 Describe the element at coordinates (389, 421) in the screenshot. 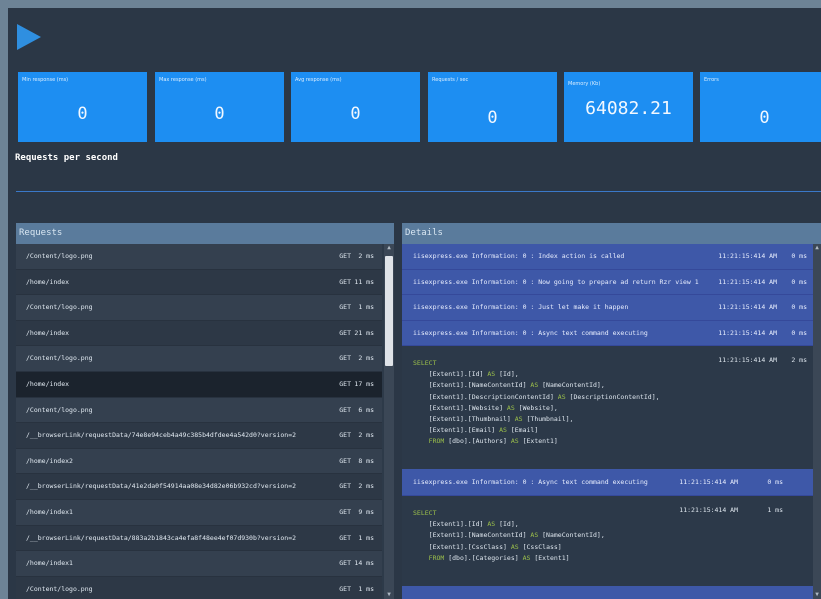

I see `requests-scrollbar: ▲ ▼` at that location.